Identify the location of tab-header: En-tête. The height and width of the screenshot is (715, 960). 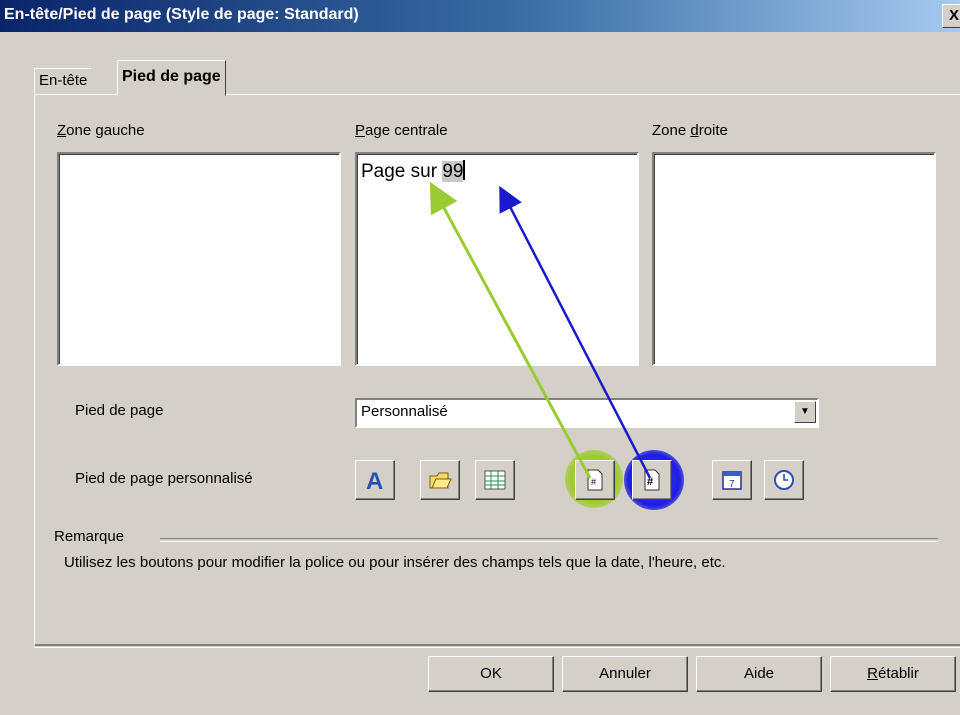
(63, 81).